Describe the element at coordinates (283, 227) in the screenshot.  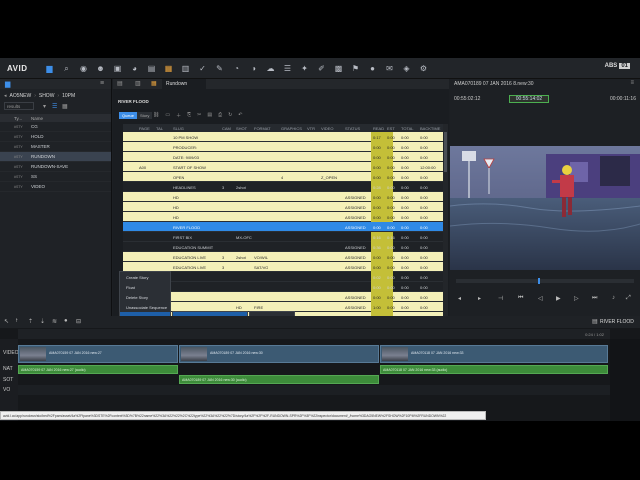
I see `rundown-row-selected: RIVER FLOOD ASSIGNED 0:00 0:00 0:00 0:00` at that location.